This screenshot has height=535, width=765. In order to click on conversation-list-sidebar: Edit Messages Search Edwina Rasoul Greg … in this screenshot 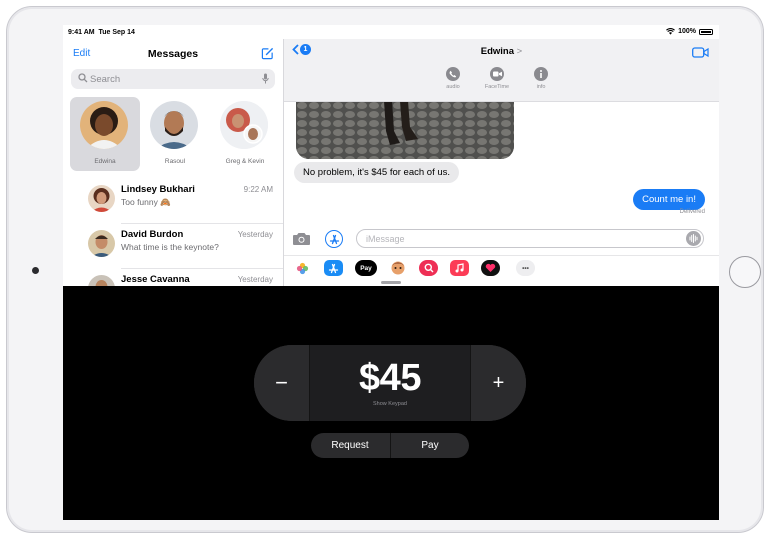, I will do `click(173, 162)`.